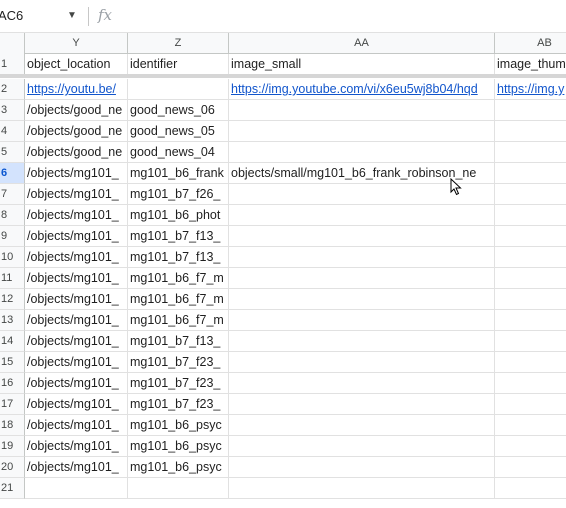 Image resolution: width=566 pixels, height=508 pixels. I want to click on cell-z-4: good_news_05, so click(178, 131).